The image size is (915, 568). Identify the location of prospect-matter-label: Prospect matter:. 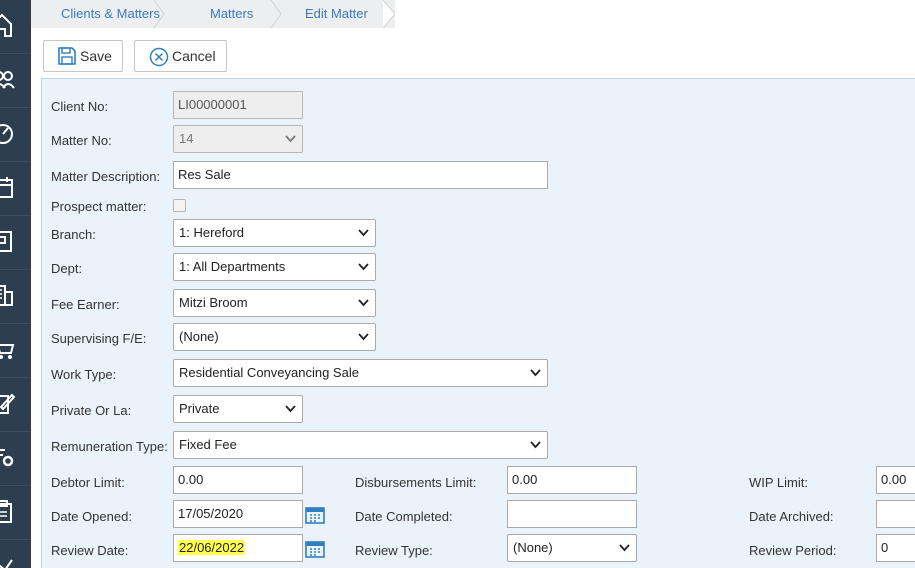
(99, 206).